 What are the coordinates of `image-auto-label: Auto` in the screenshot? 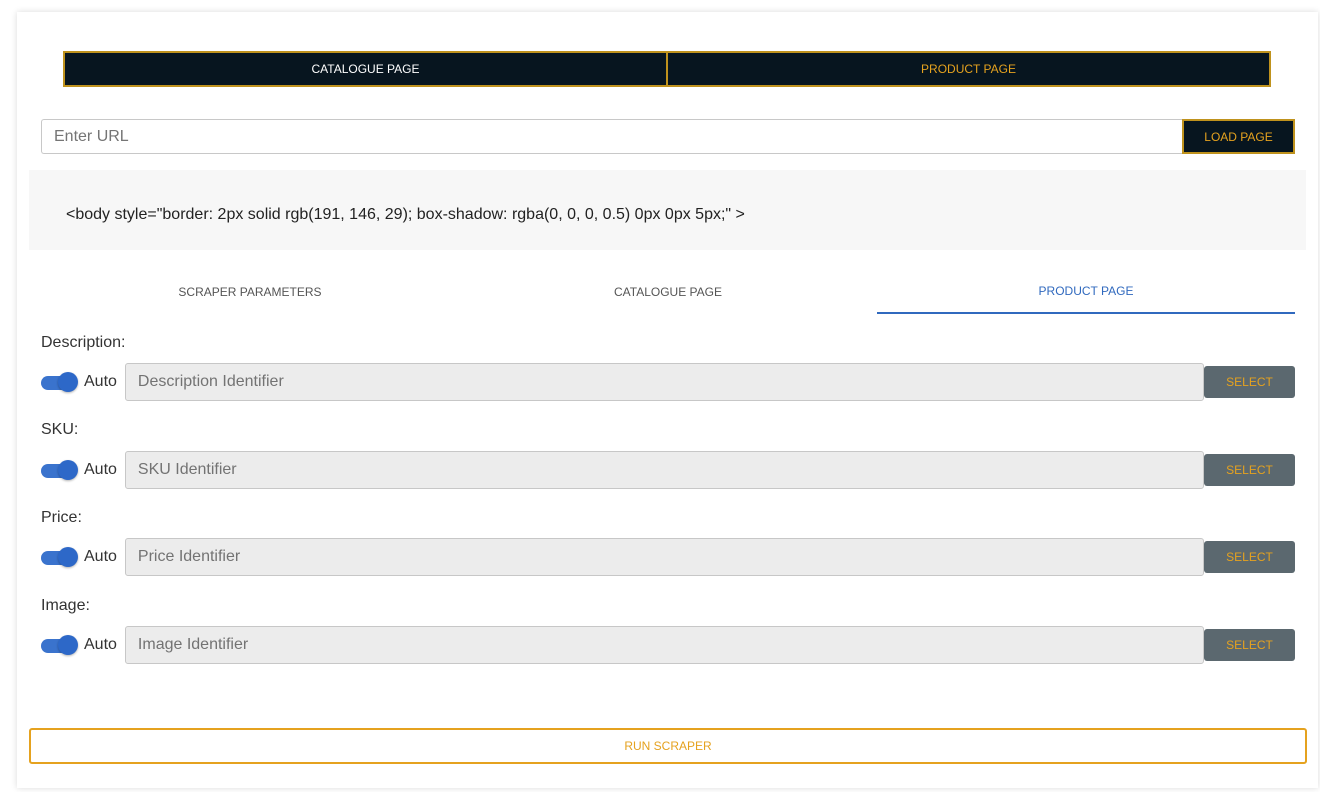 It's located at (100, 644).